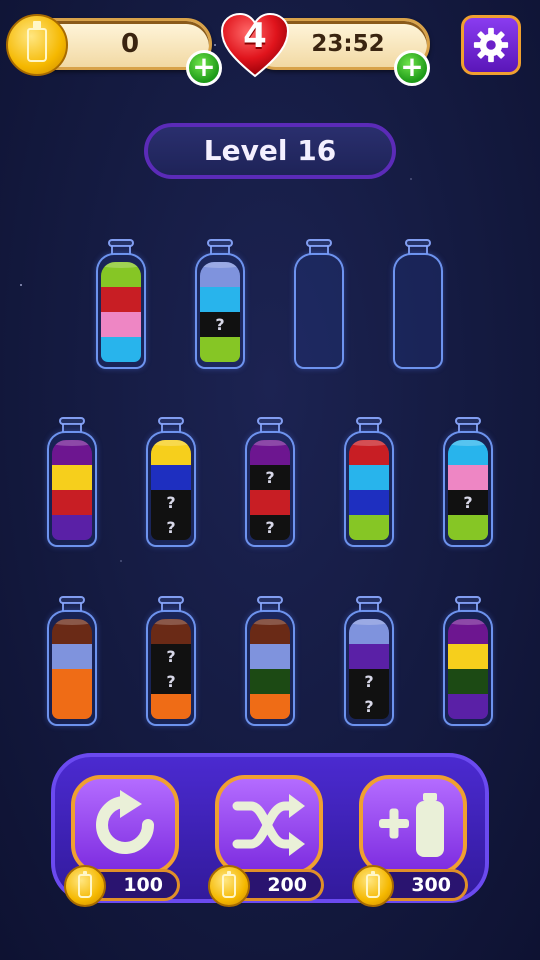 The width and height of the screenshot is (540, 960). What do you see at coordinates (125, 822) in the screenshot?
I see `undo-icon` at bounding box center [125, 822].